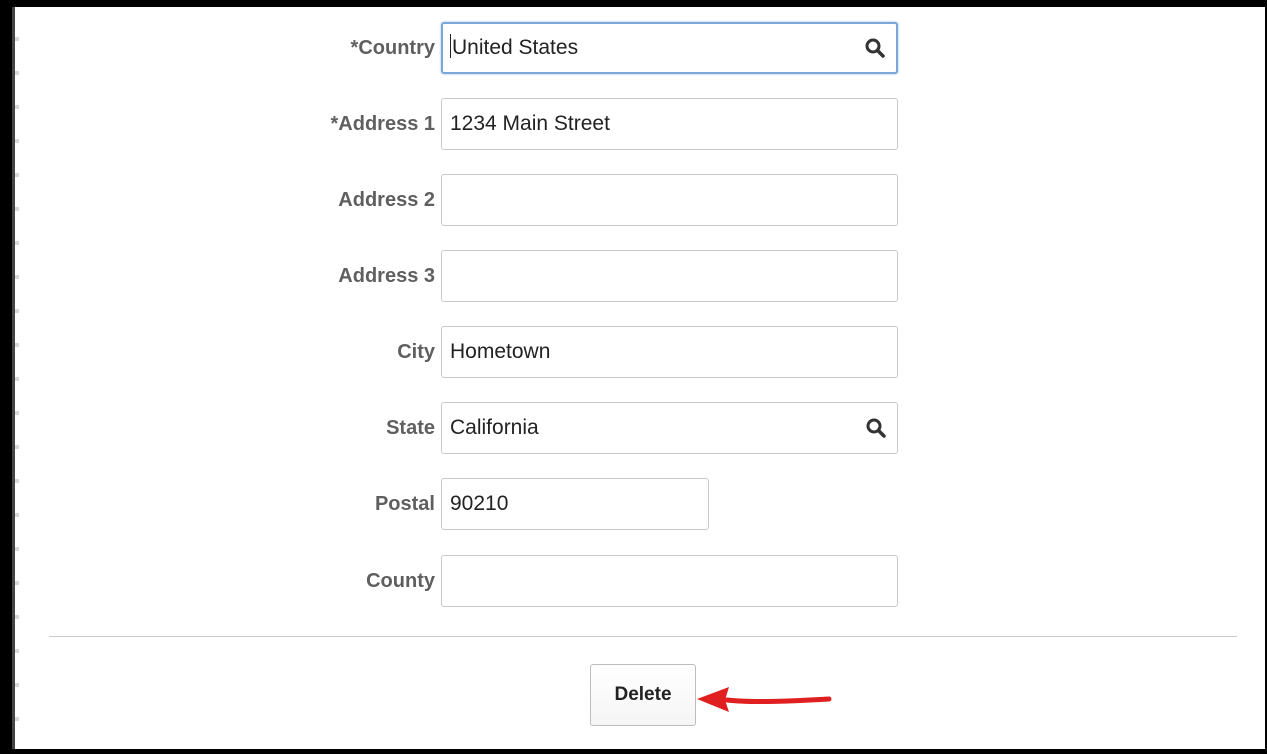 Image resolution: width=1267 pixels, height=754 pixels. I want to click on county-label: County, so click(400, 581).